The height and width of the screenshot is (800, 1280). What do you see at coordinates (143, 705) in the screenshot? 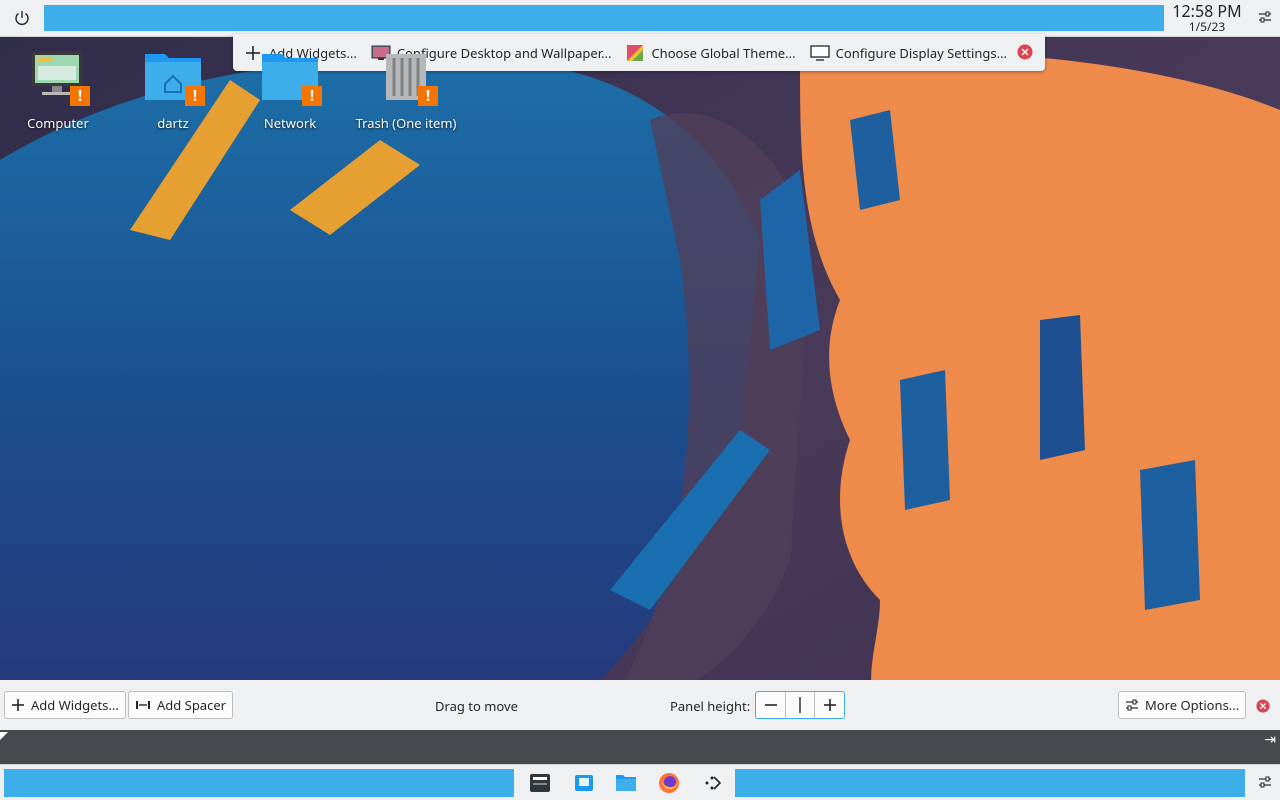
I see `spacer-icon` at bounding box center [143, 705].